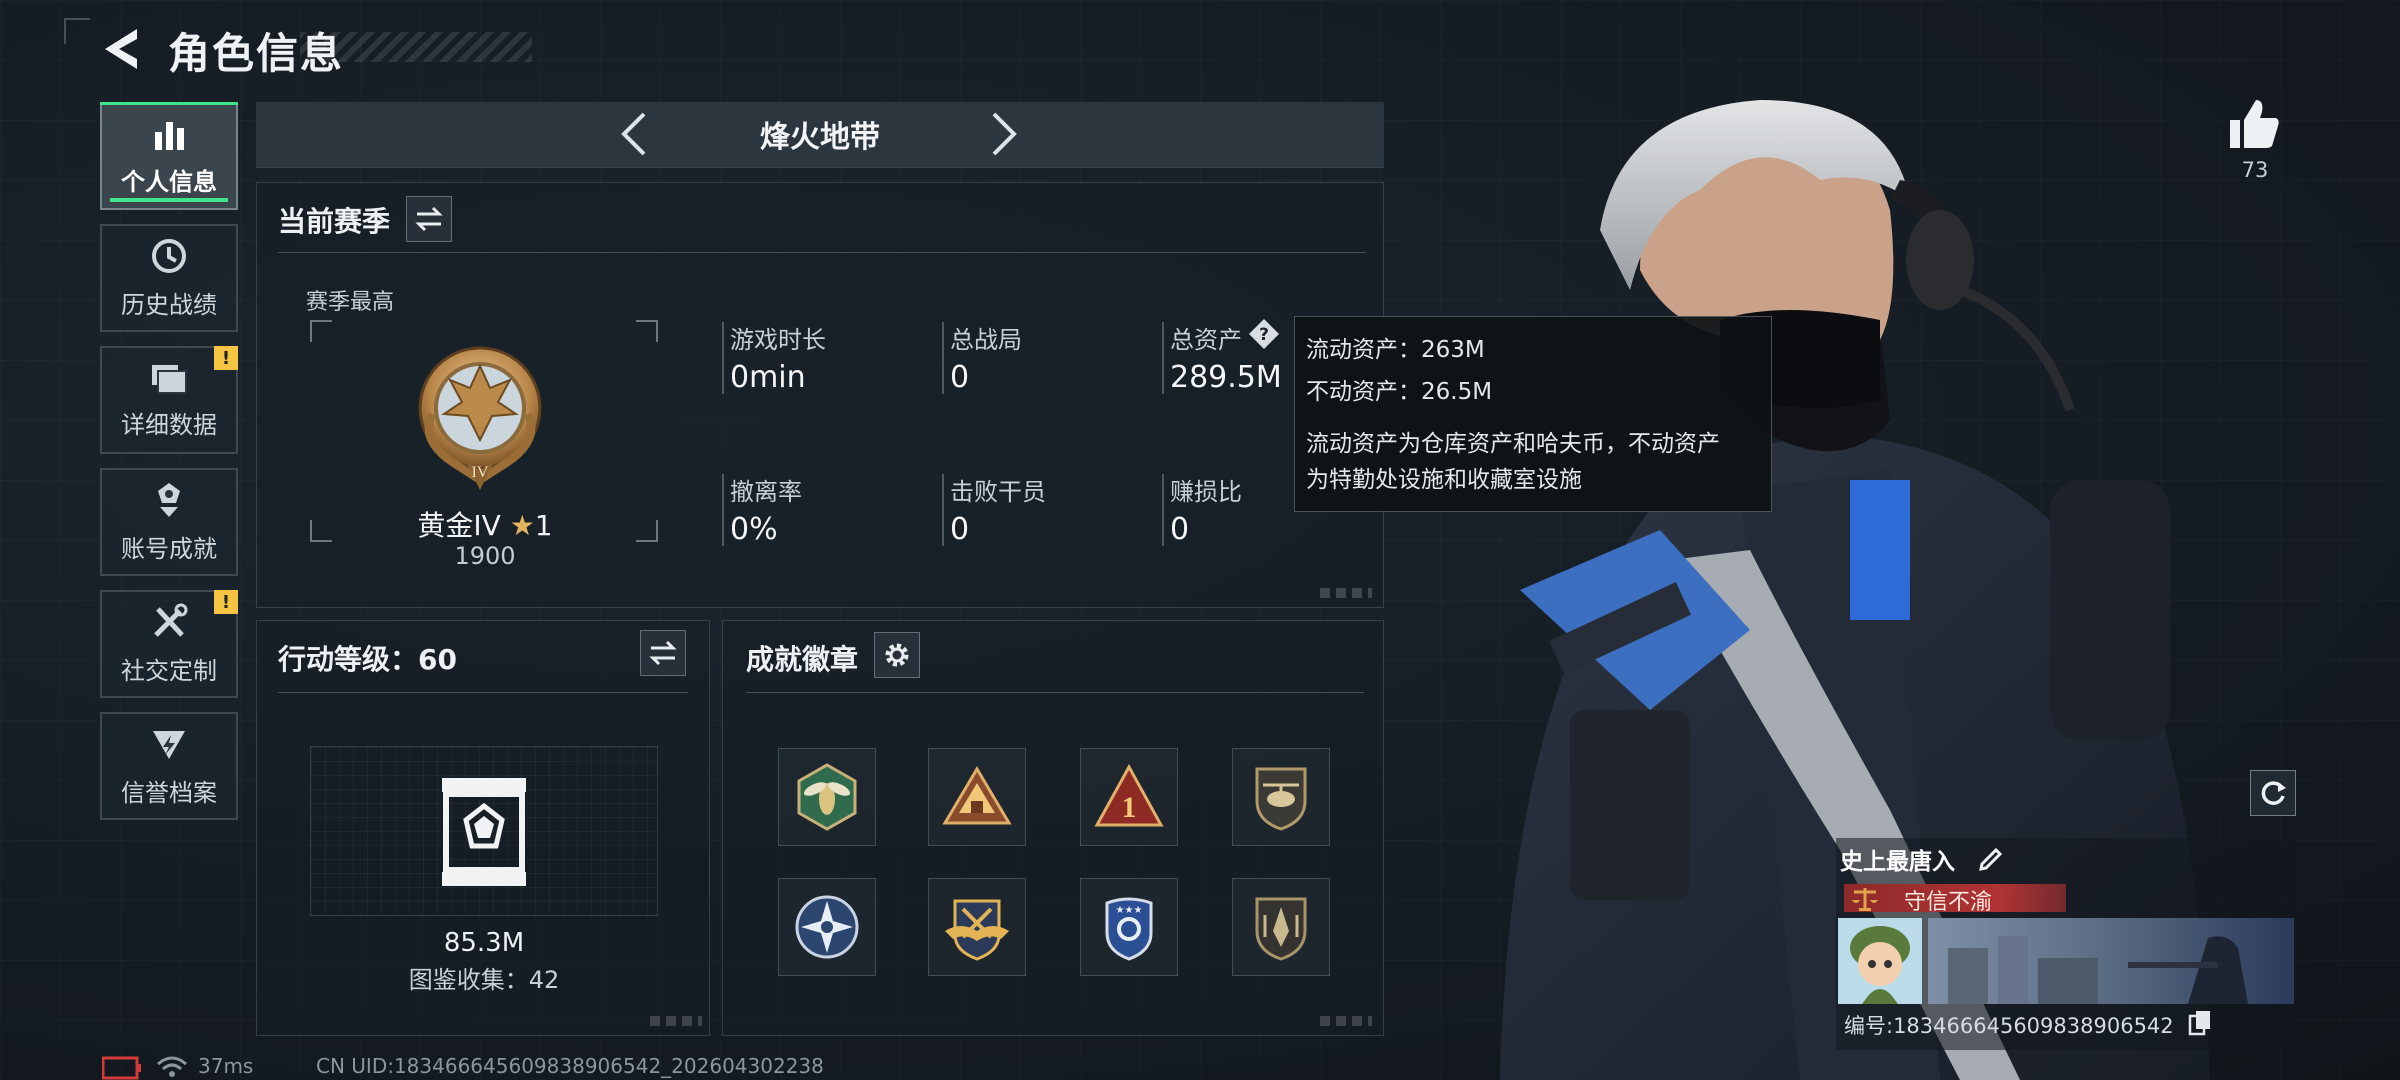 The image size is (2400, 1080). Describe the element at coordinates (169, 766) in the screenshot. I see `sidebar-item-credibility: 信誉档案` at that location.